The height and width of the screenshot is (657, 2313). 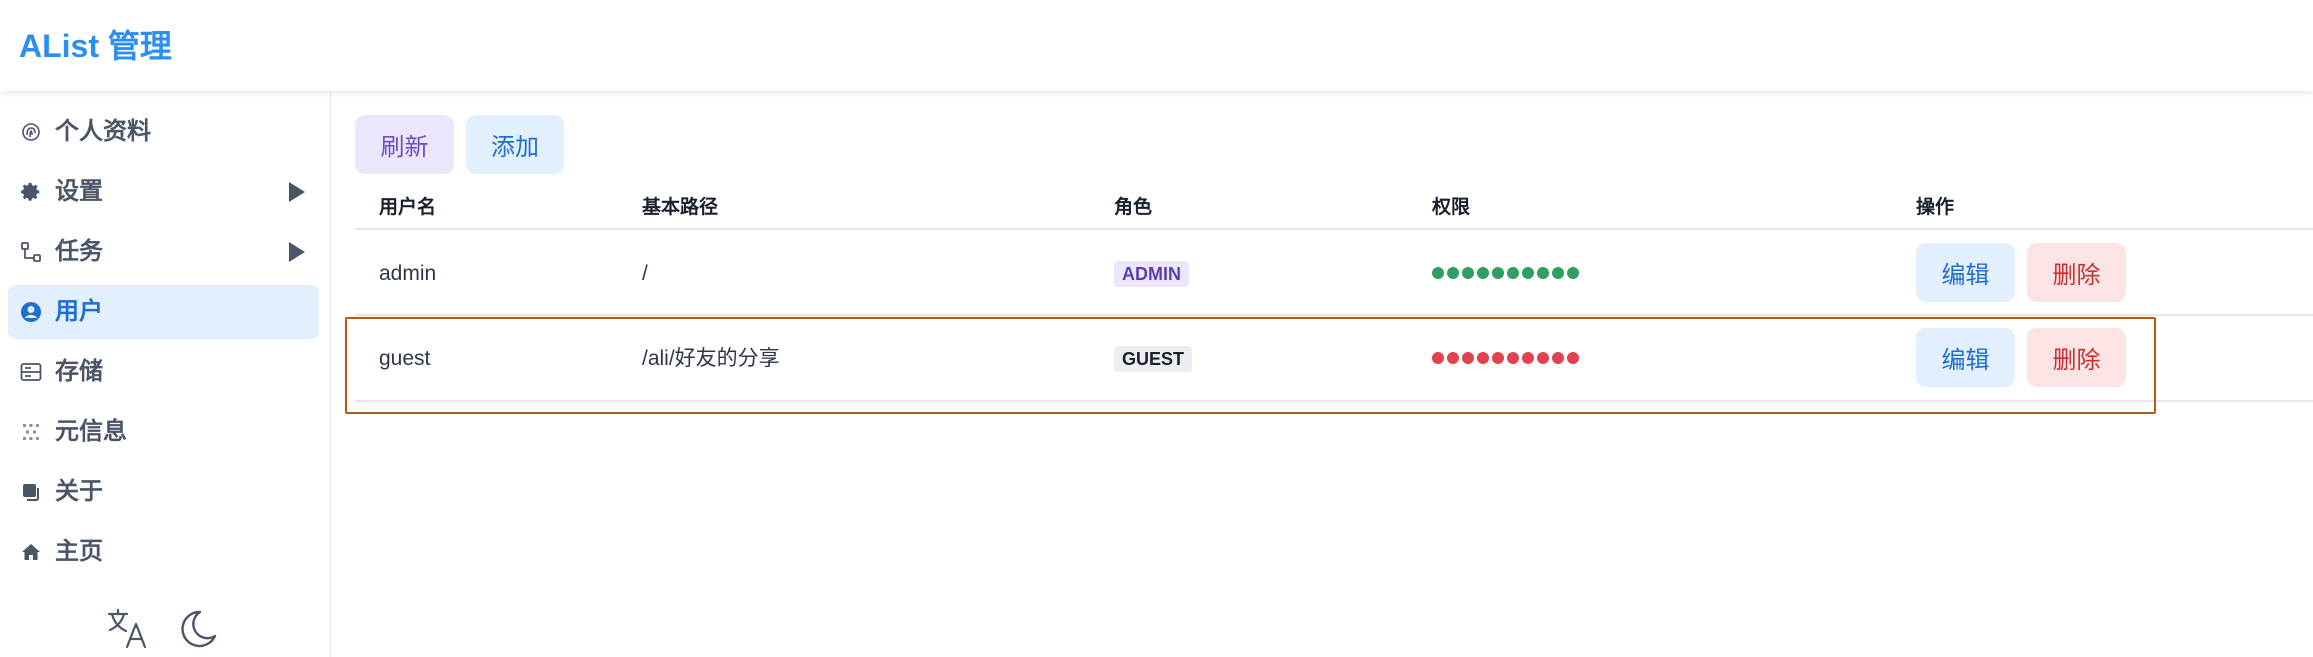 What do you see at coordinates (408, 207) in the screenshot?
I see `column-header-username: 用户名` at bounding box center [408, 207].